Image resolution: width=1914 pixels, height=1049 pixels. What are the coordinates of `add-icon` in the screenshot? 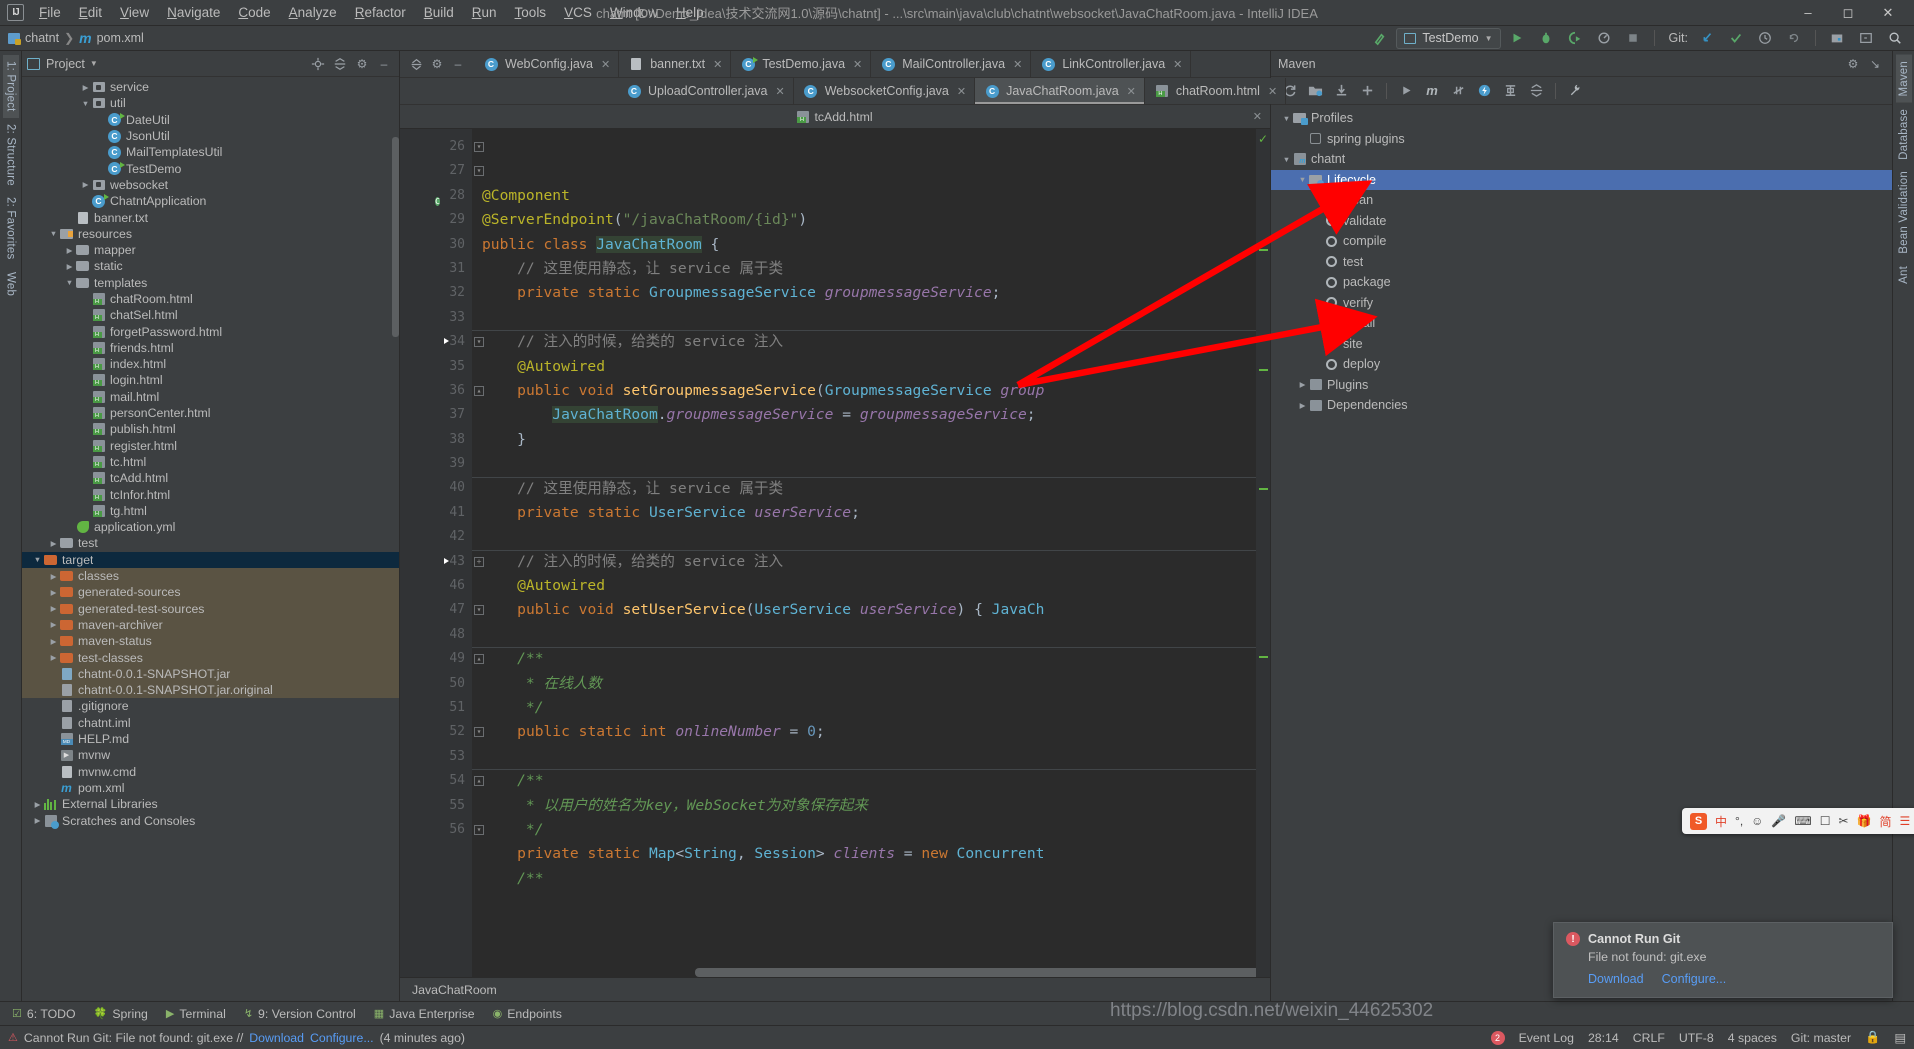 It's located at (1367, 91).